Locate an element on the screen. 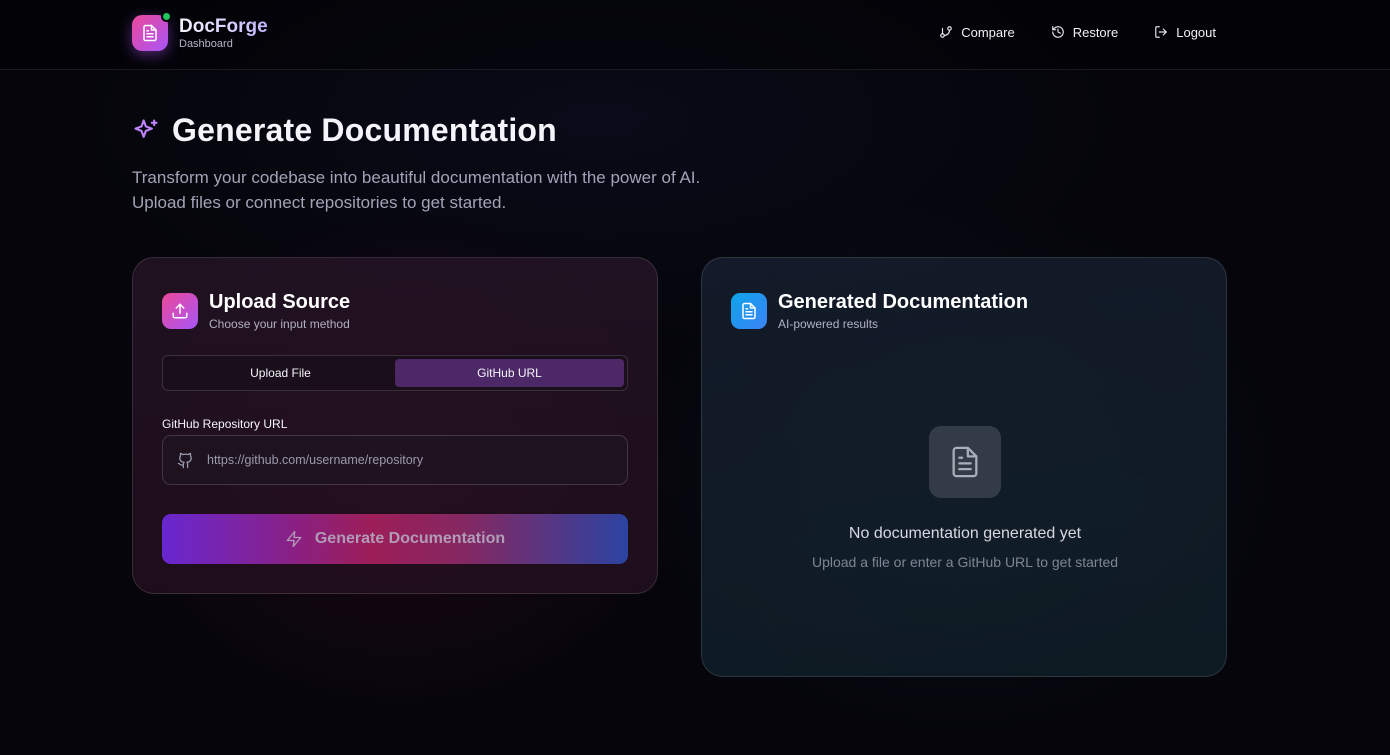 The height and width of the screenshot is (755, 1390). compare-link: Compare is located at coordinates (977, 32).